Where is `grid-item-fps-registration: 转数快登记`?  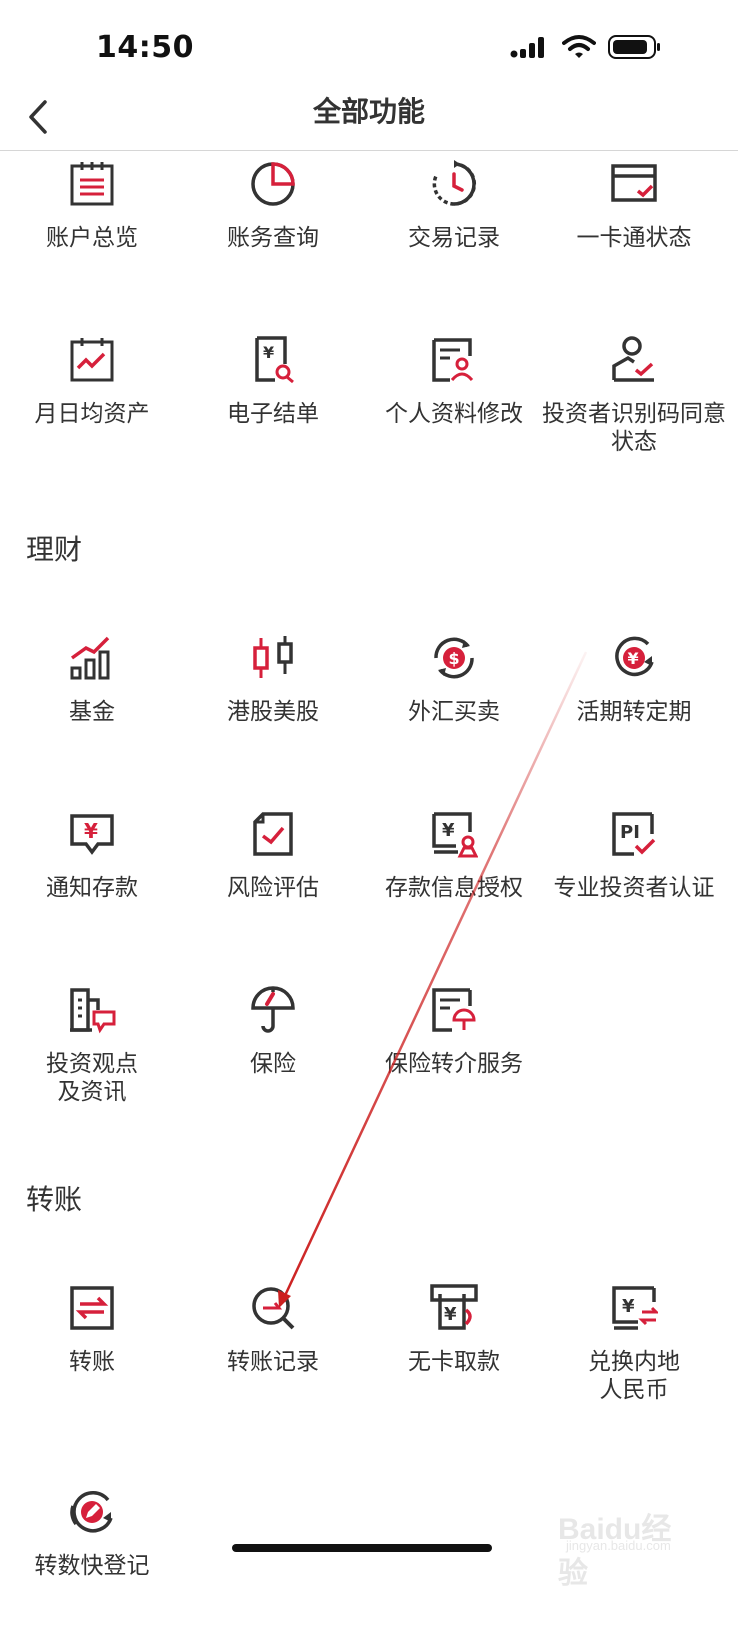
grid-item-fps-registration: 转数快登记 is located at coordinates (92, 1568).